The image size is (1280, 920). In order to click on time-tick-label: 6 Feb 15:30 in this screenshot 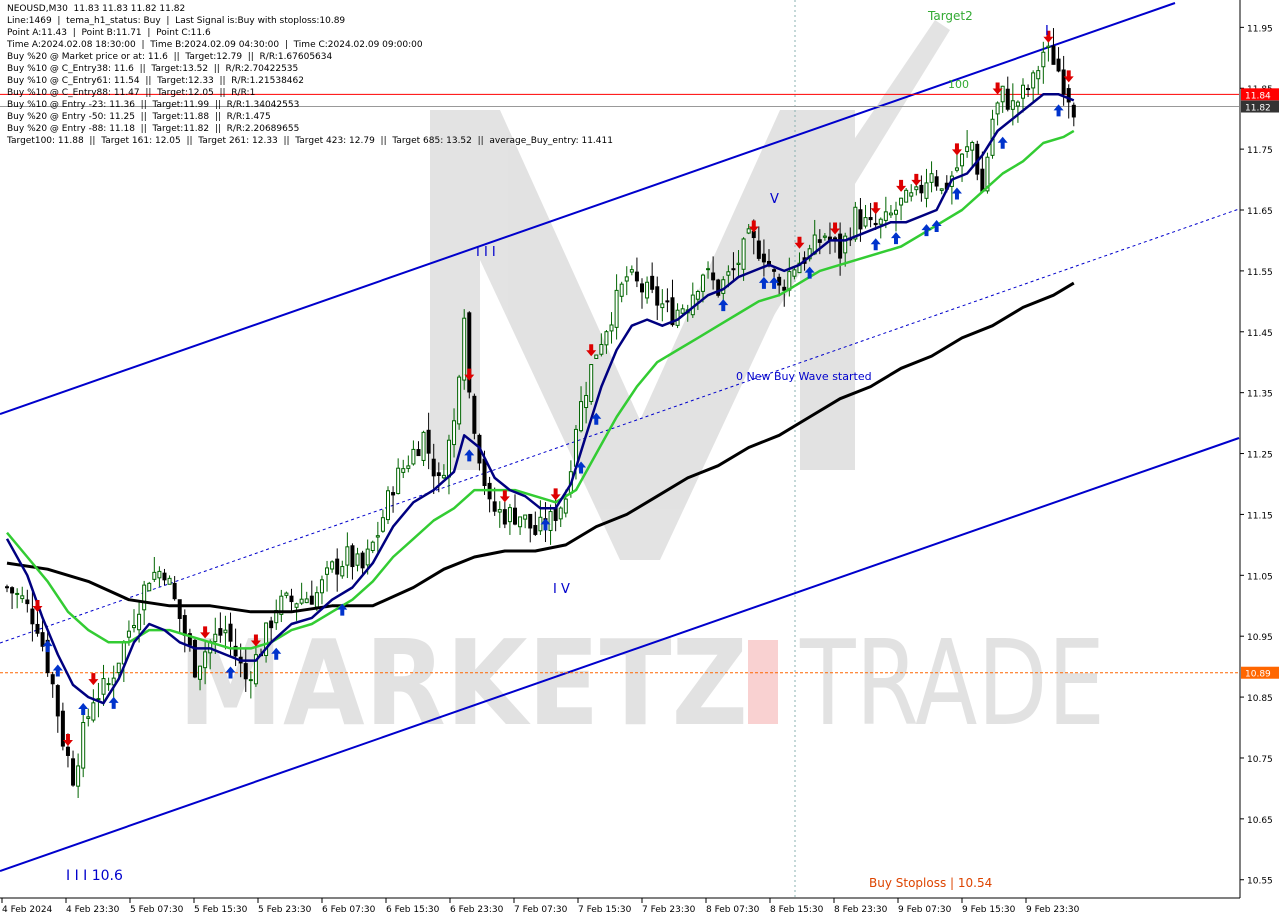, I will do `click(413, 910)`.